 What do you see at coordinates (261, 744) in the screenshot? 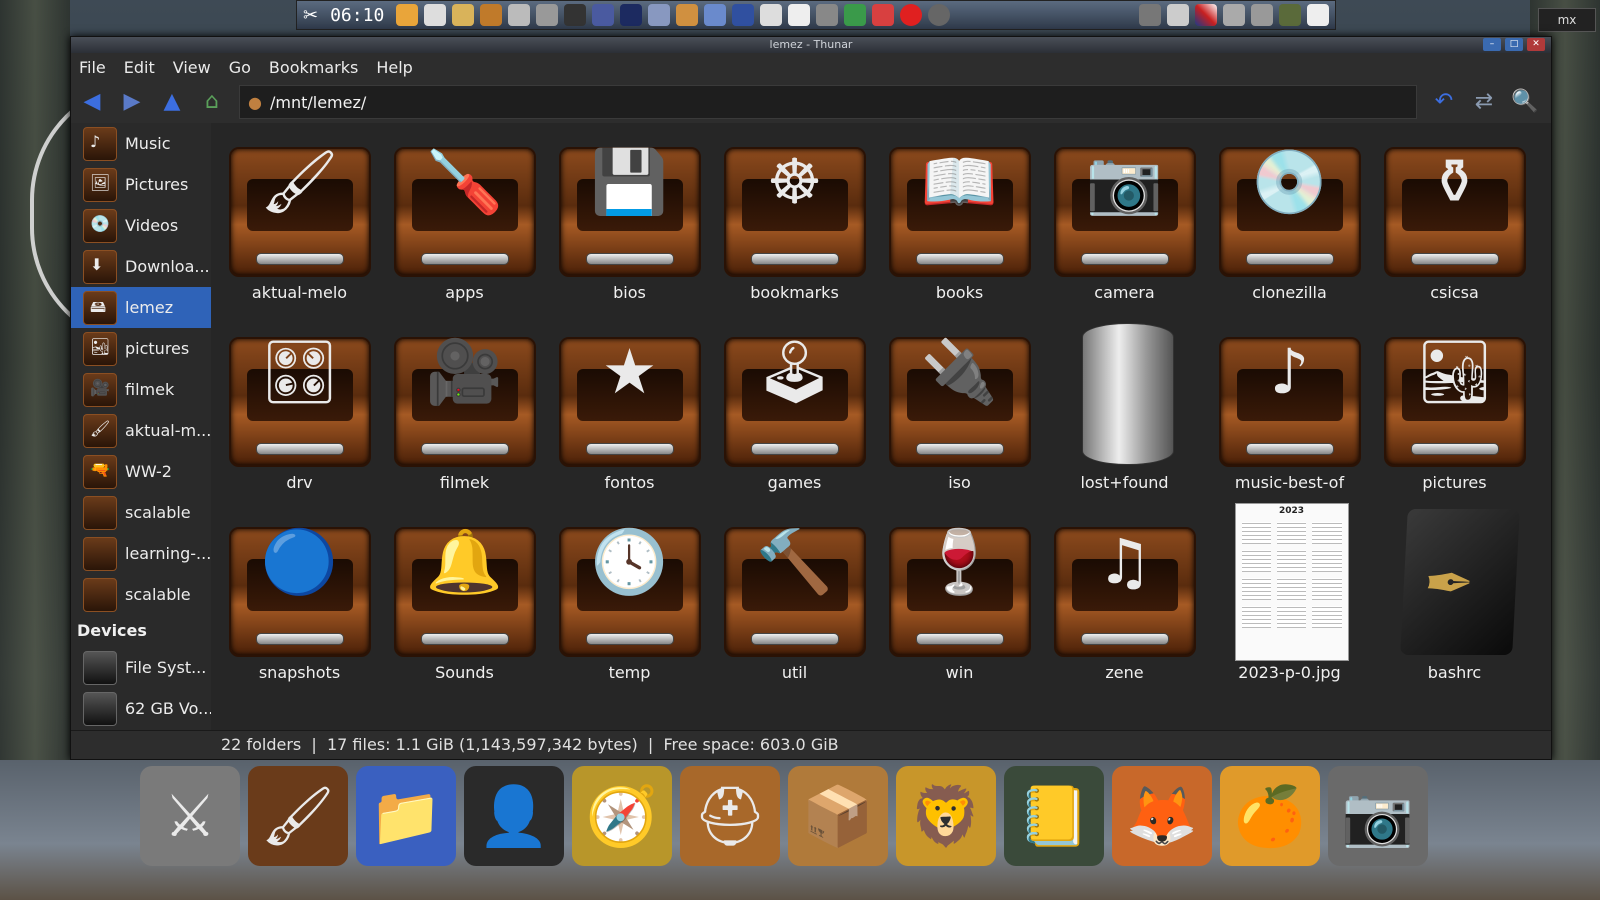
I see `status-folders: 22 folders` at bounding box center [261, 744].